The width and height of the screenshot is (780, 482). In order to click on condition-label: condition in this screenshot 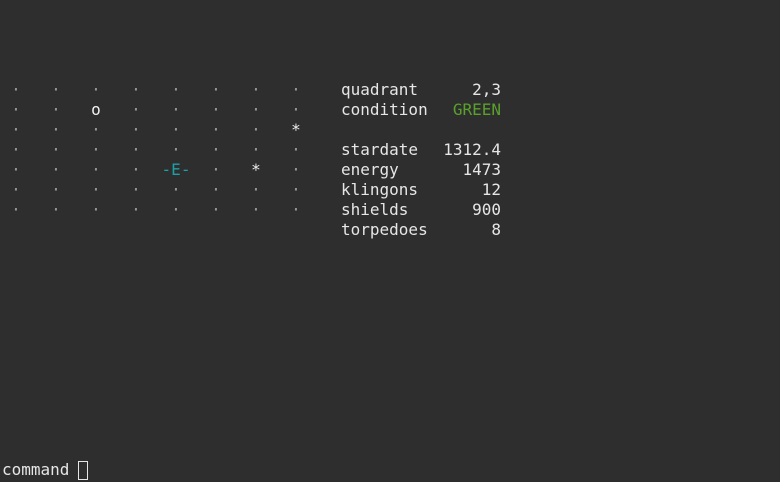, I will do `click(384, 109)`.